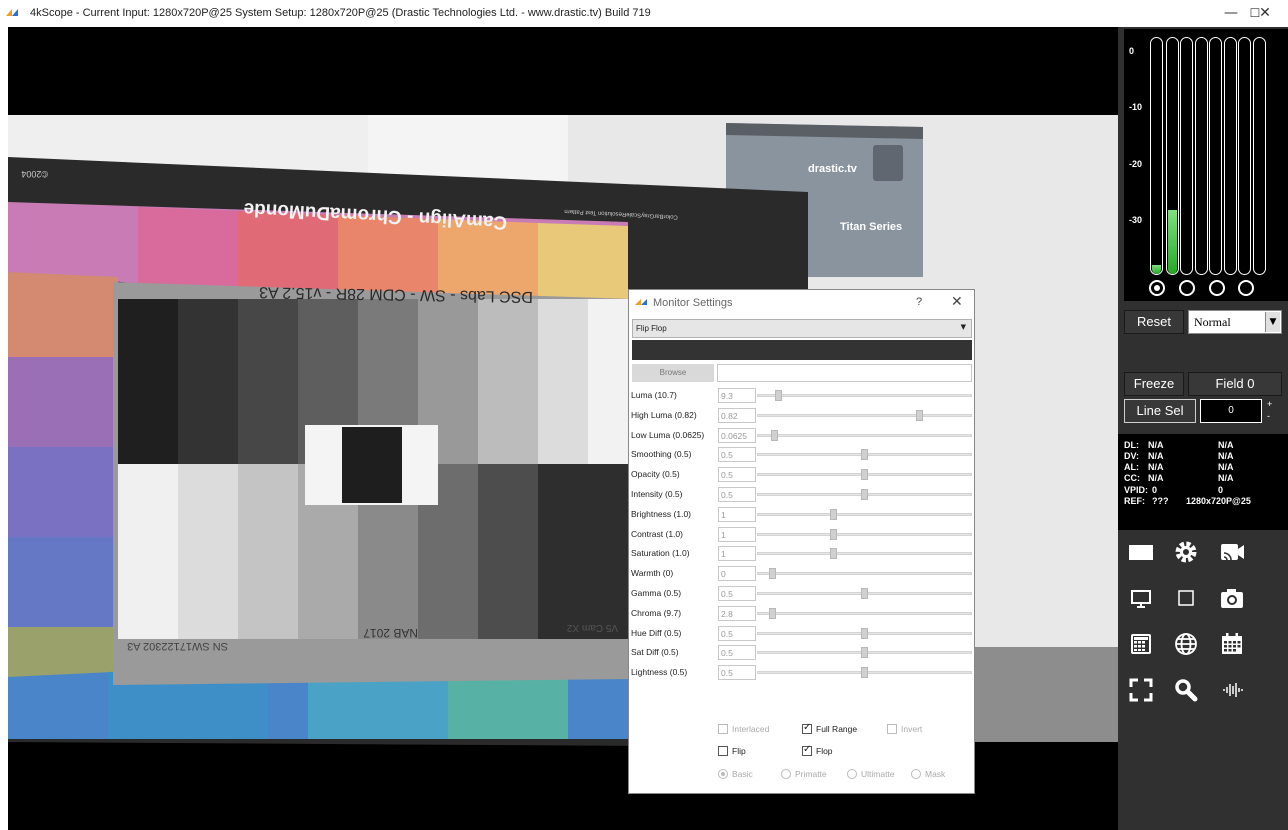 The image size is (1288, 830). Describe the element at coordinates (1232, 644) in the screenshot. I see `calendar-icon` at that location.